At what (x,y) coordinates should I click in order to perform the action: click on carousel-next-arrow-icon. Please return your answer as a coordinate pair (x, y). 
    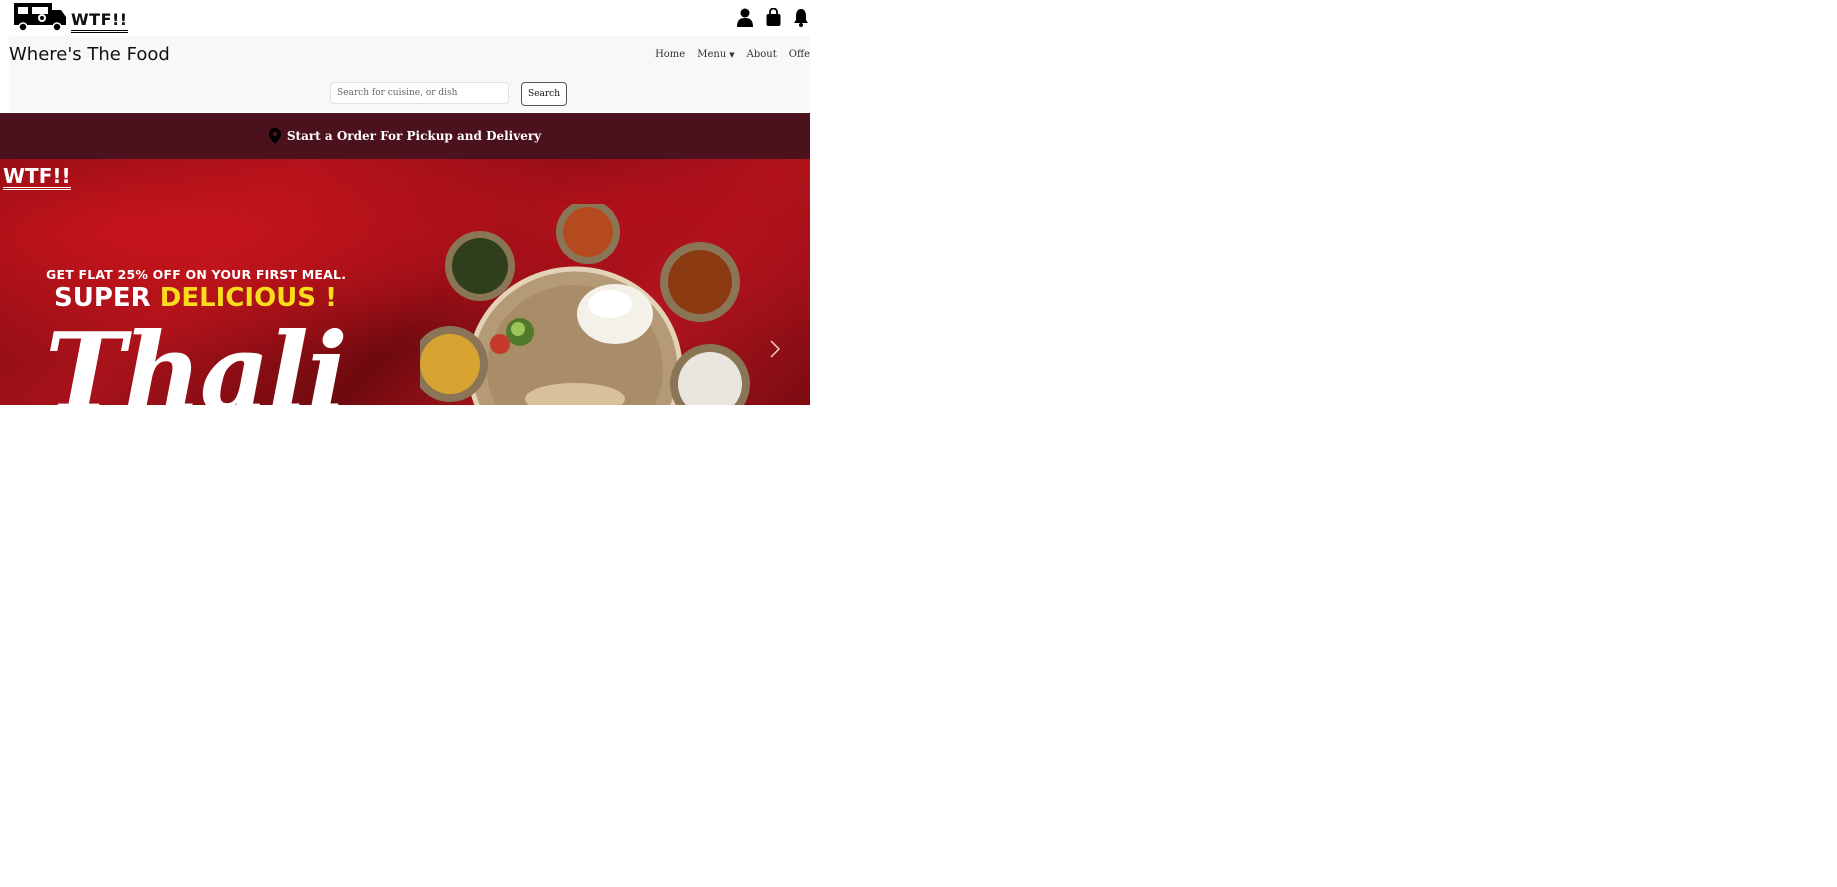
    Looking at the image, I should click on (774, 349).